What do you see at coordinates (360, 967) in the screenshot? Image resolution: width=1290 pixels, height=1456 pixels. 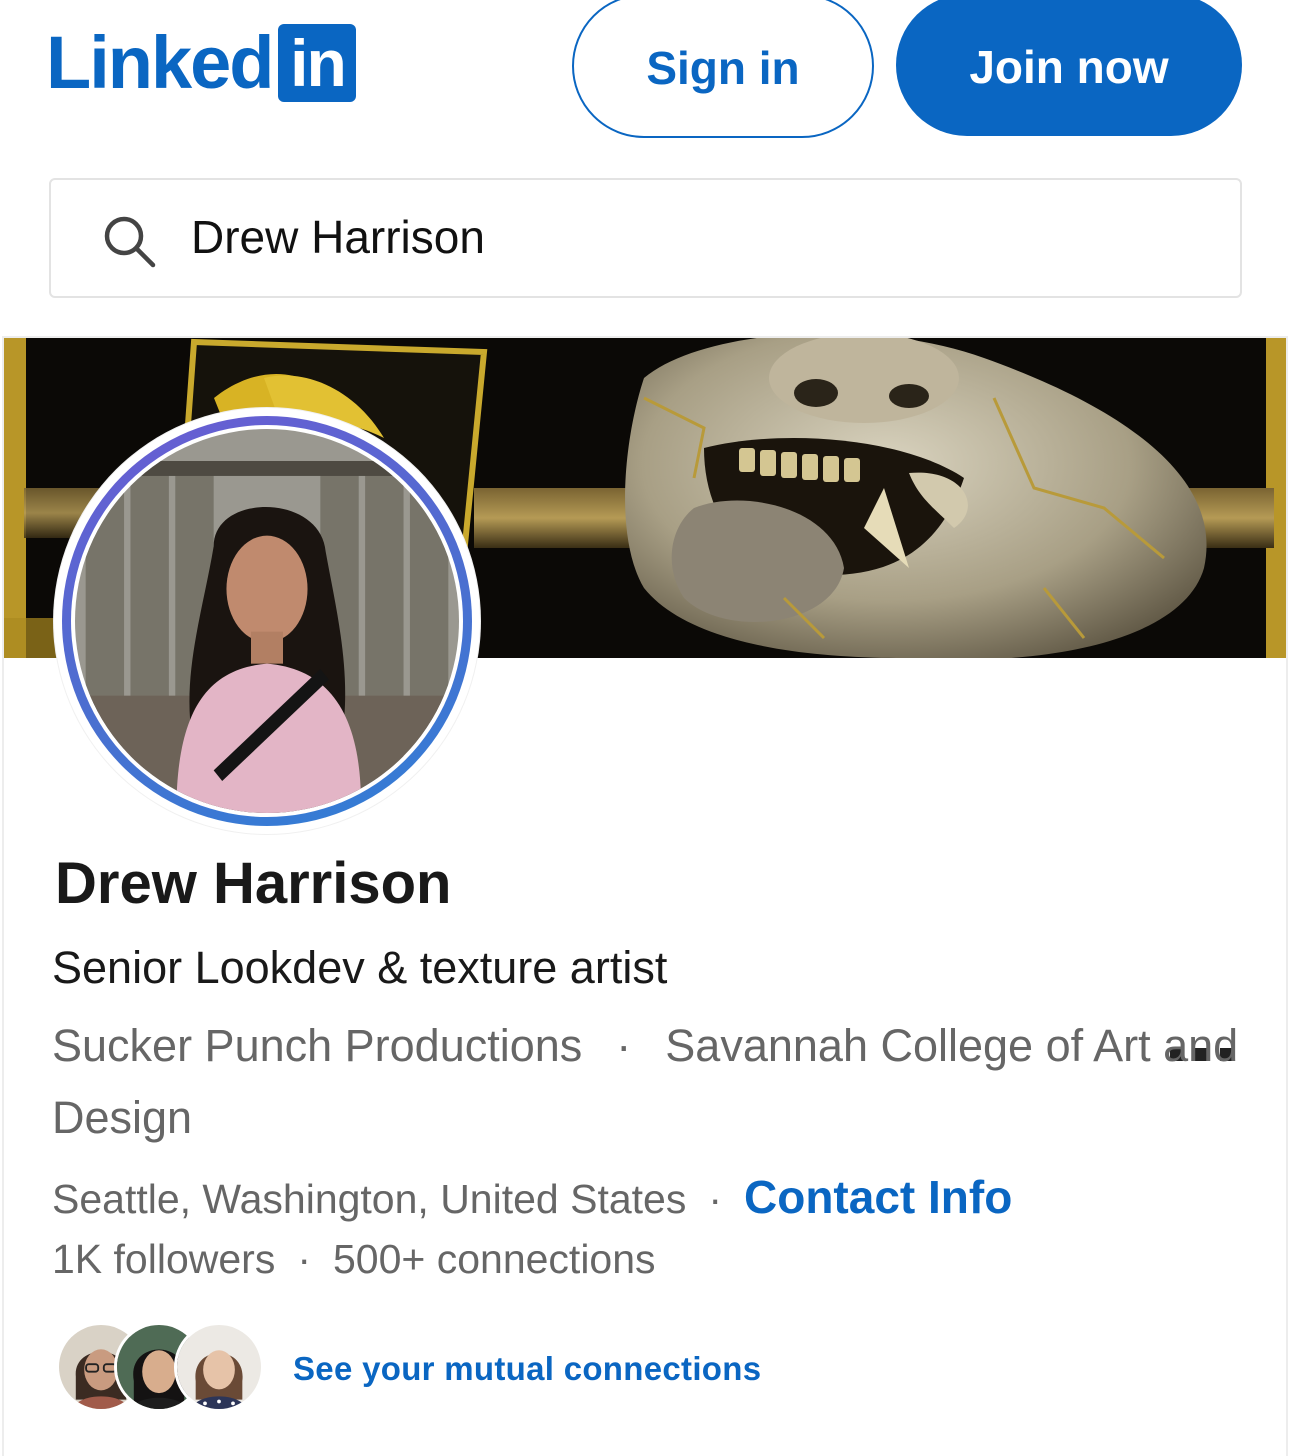 I see `profile-headline: Senior Lookdev & texture artist` at bounding box center [360, 967].